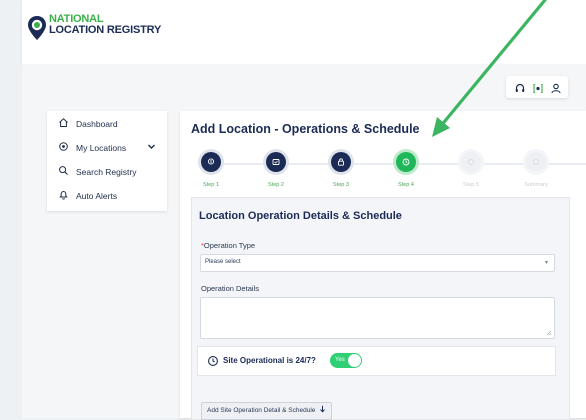 The image size is (586, 420). What do you see at coordinates (105, 30) in the screenshot?
I see `brand-line-2: LOCATION REGISTRY` at bounding box center [105, 30].